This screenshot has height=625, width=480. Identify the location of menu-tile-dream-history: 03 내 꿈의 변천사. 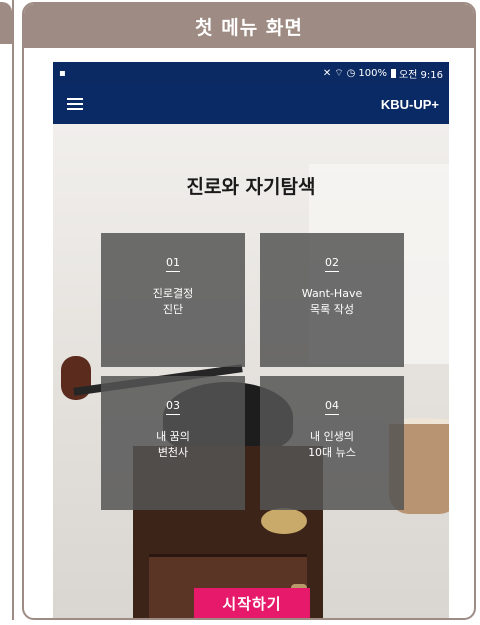
(173, 443).